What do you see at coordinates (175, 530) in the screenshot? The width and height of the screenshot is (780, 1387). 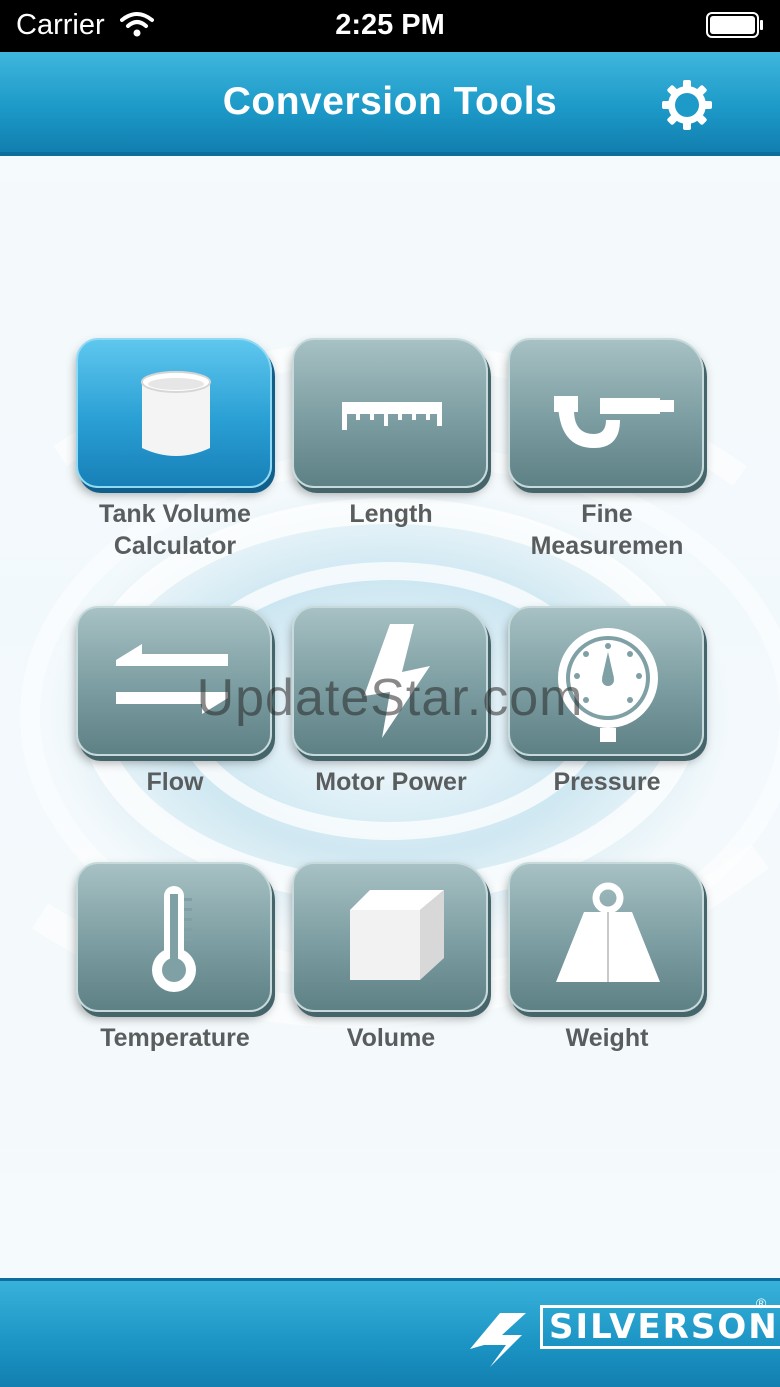 I see `tool-label: Tank Volume Calculator` at bounding box center [175, 530].